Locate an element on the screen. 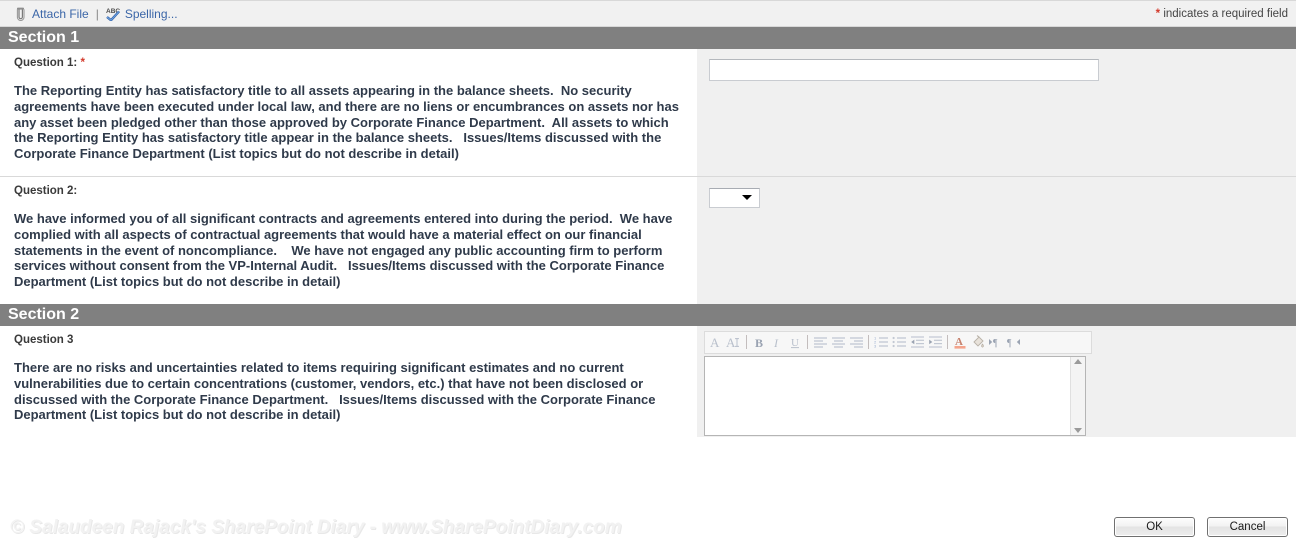 The width and height of the screenshot is (1296, 546). bulleted-list-icon is located at coordinates (899, 342).